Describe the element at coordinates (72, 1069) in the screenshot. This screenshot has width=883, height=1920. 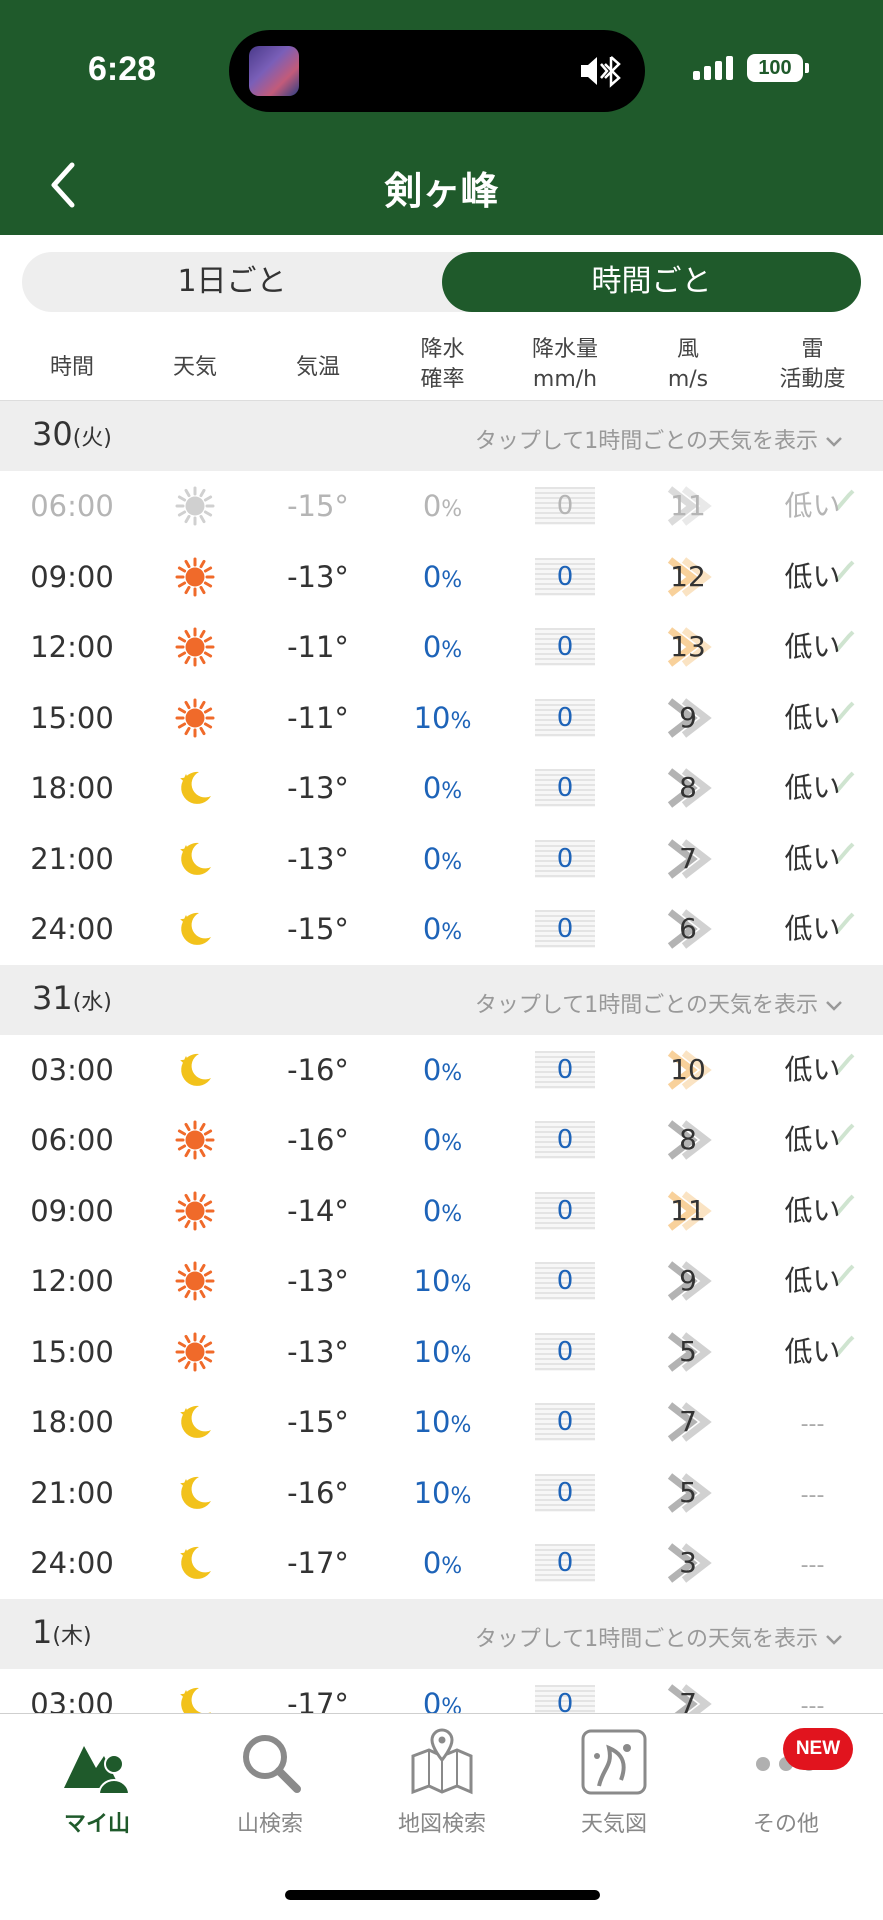
I see `row-time: 03:00` at that location.